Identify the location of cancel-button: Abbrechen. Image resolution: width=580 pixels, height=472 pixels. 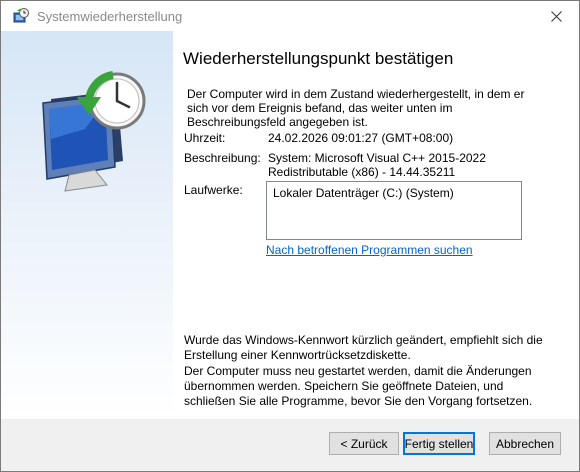
(525, 443).